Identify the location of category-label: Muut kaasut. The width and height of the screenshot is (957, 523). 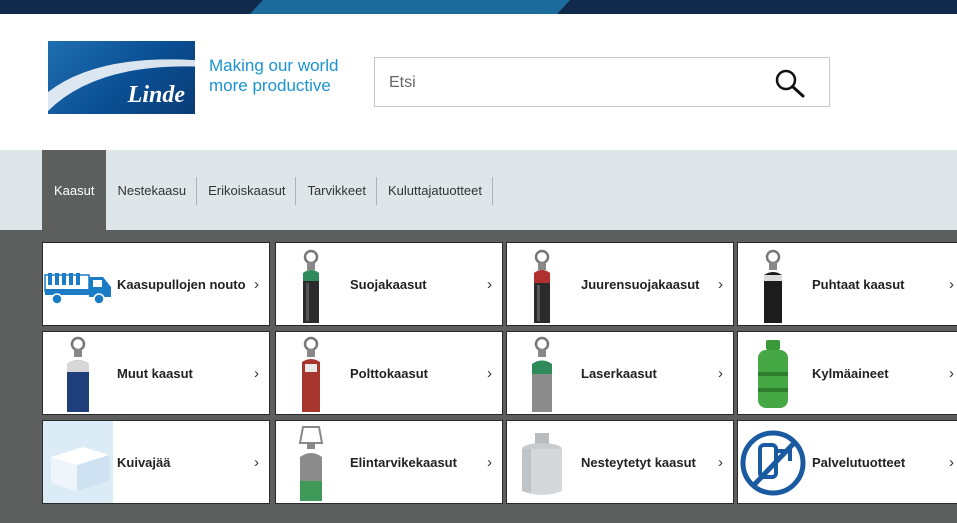
(155, 373).